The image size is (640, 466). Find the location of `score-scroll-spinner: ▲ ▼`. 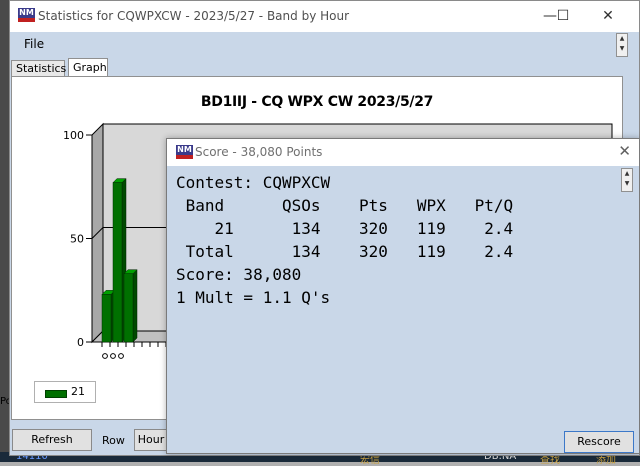

score-scroll-spinner: ▲ ▼ is located at coordinates (627, 180).